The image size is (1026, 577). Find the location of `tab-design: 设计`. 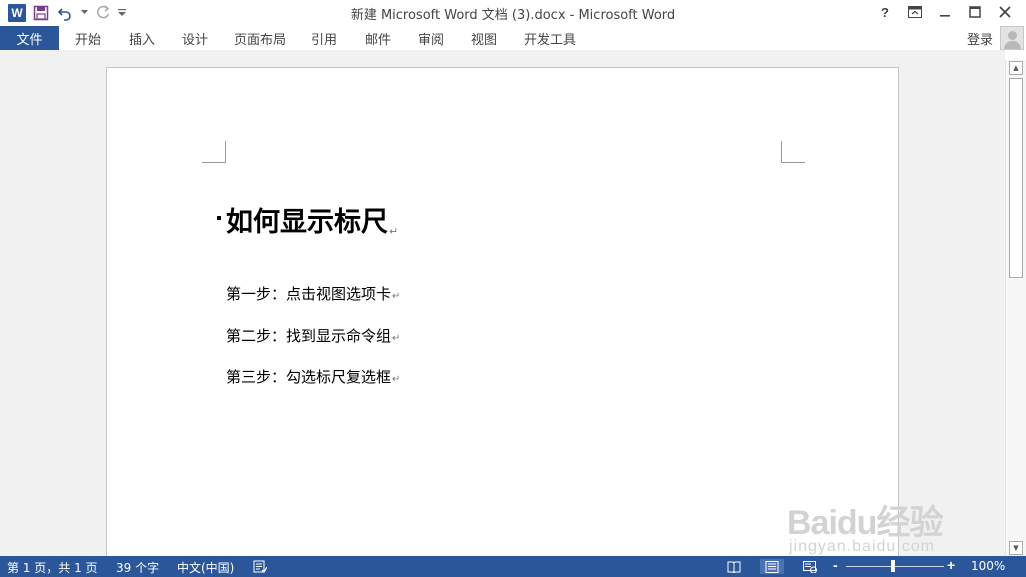

tab-design: 设计 is located at coordinates (195, 38).